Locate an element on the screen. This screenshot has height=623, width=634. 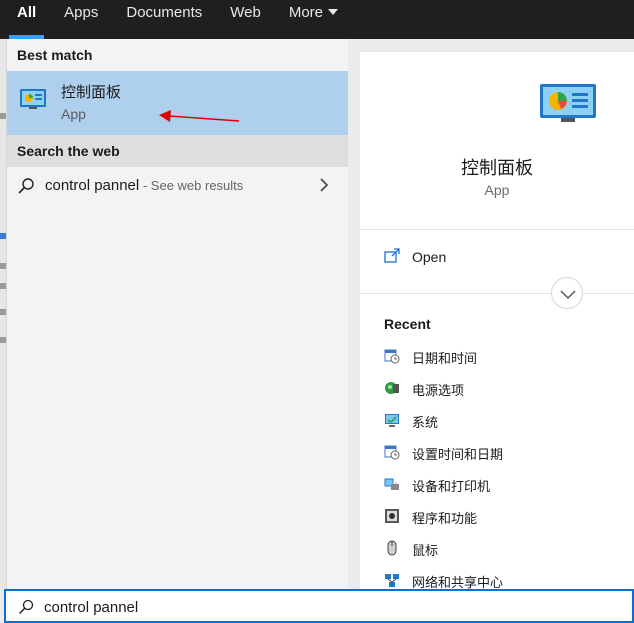
tab-all: All is located at coordinates (26, 19).